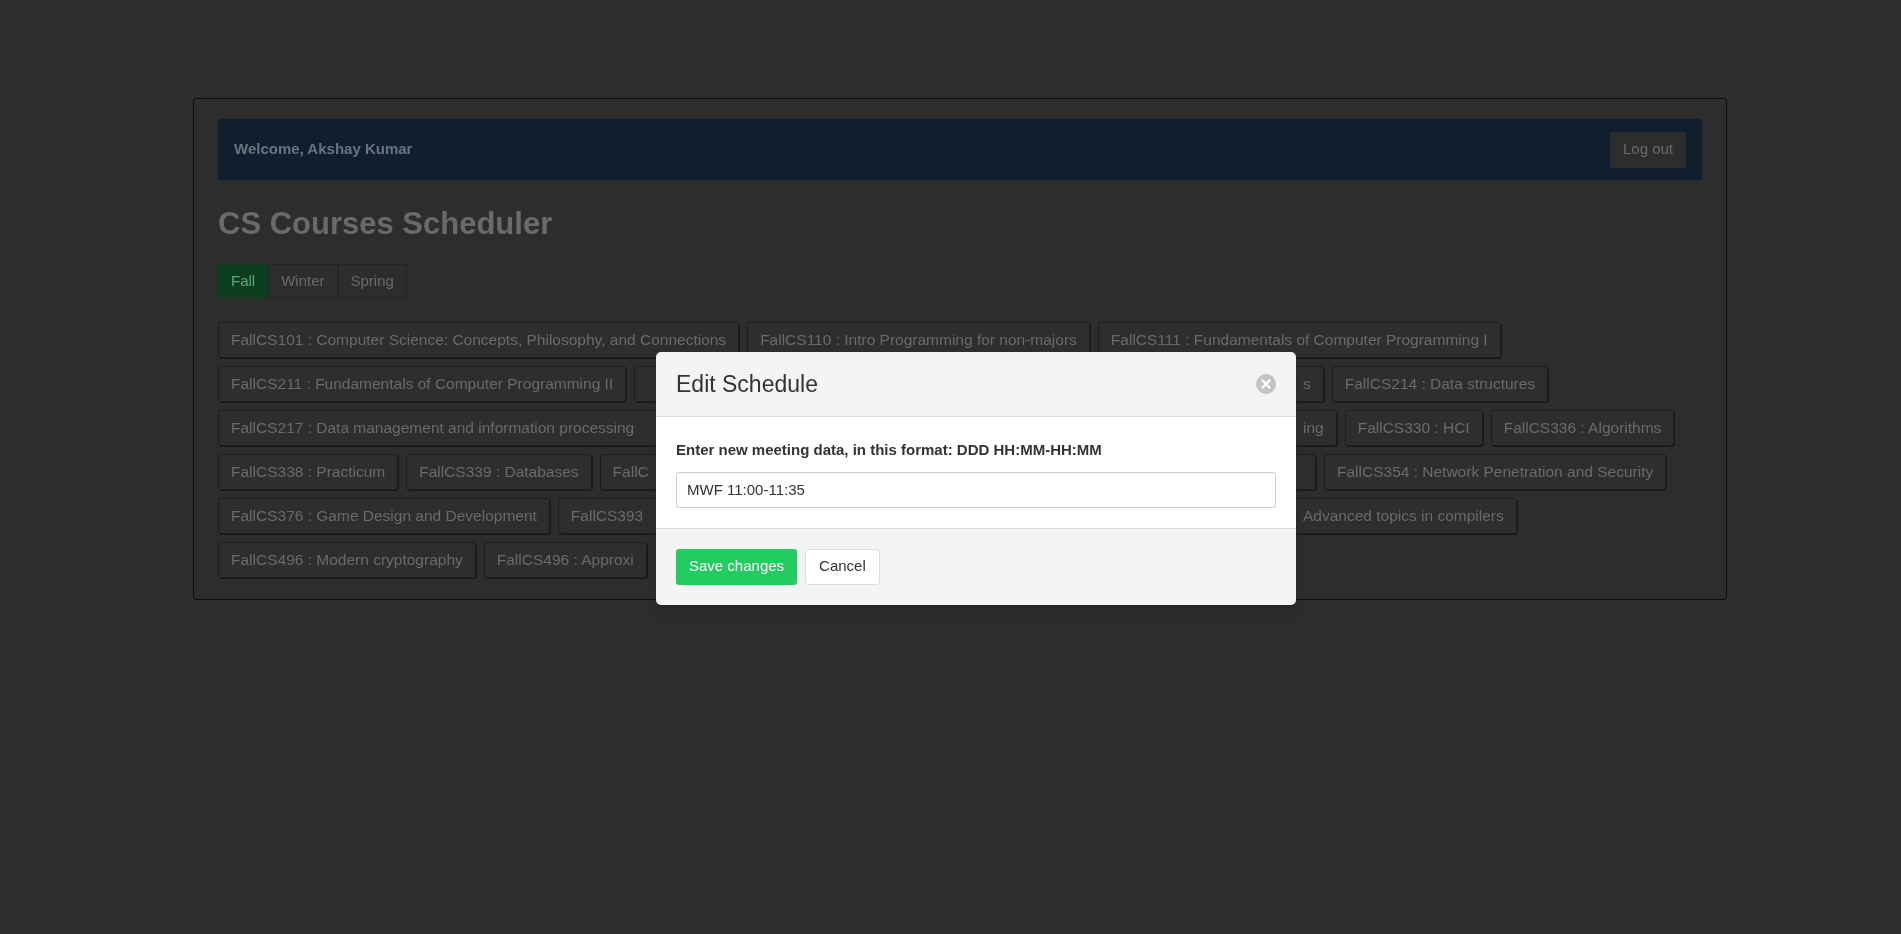  What do you see at coordinates (565, 560) in the screenshot?
I see `course-button: FallCS496 : Approxi` at bounding box center [565, 560].